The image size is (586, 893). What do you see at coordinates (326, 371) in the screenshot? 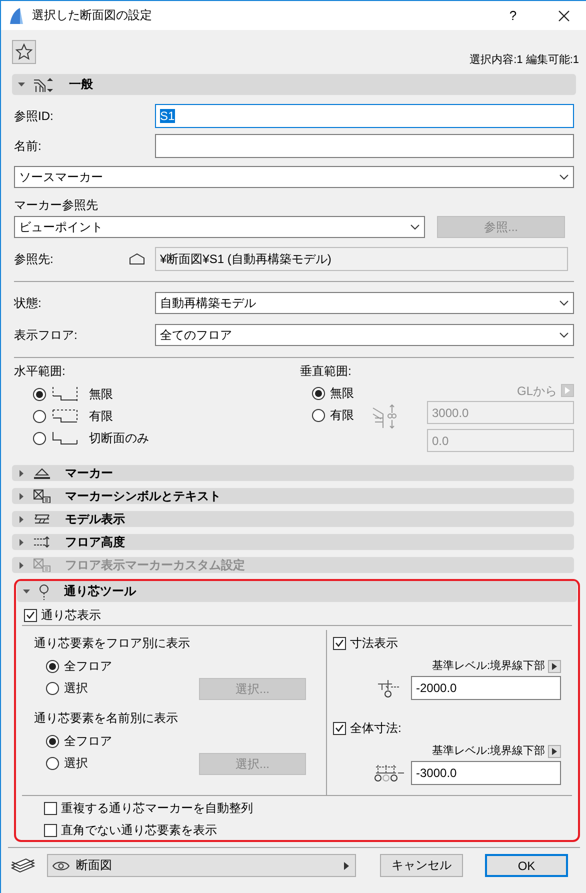
I see `group-label: 垂直範囲:` at bounding box center [326, 371].